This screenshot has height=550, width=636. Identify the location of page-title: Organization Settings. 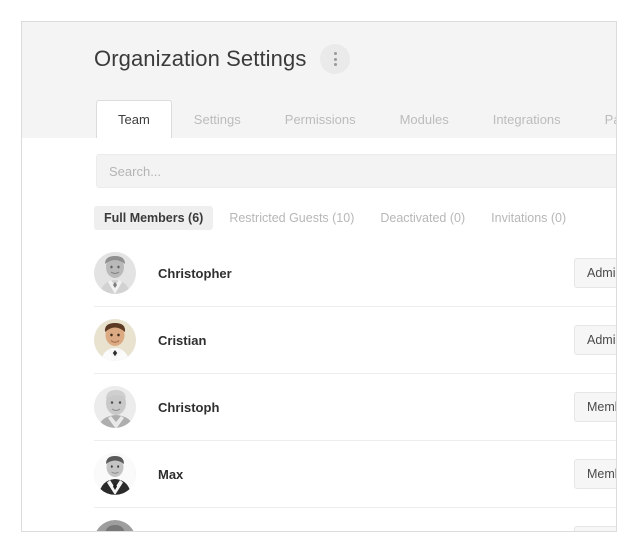
(200, 58).